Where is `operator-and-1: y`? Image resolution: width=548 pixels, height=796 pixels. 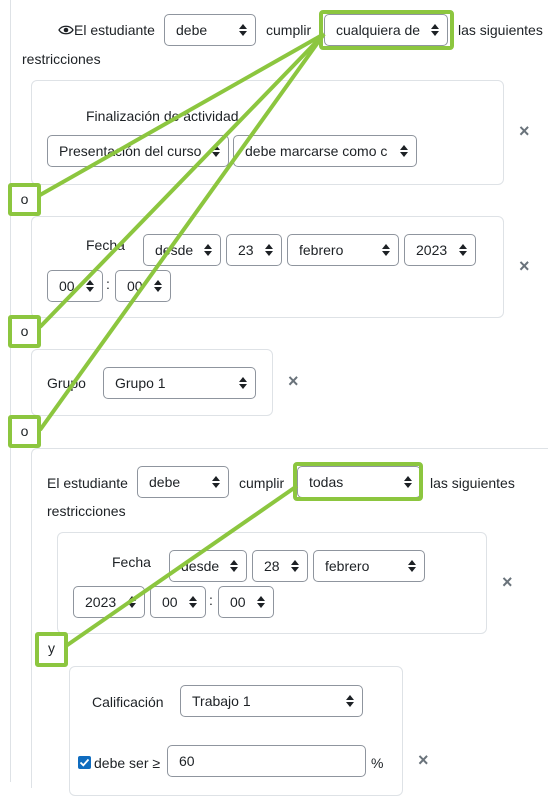
operator-and-1: y is located at coordinates (51, 649).